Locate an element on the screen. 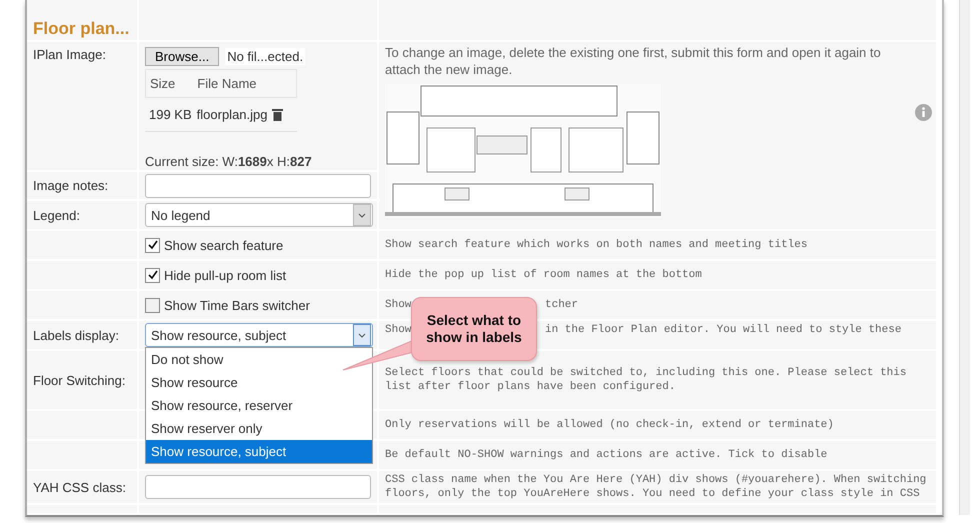 The height and width of the screenshot is (523, 976). field-description: Show search feature which works on both names and meeting titles is located at coordinates (596, 245).